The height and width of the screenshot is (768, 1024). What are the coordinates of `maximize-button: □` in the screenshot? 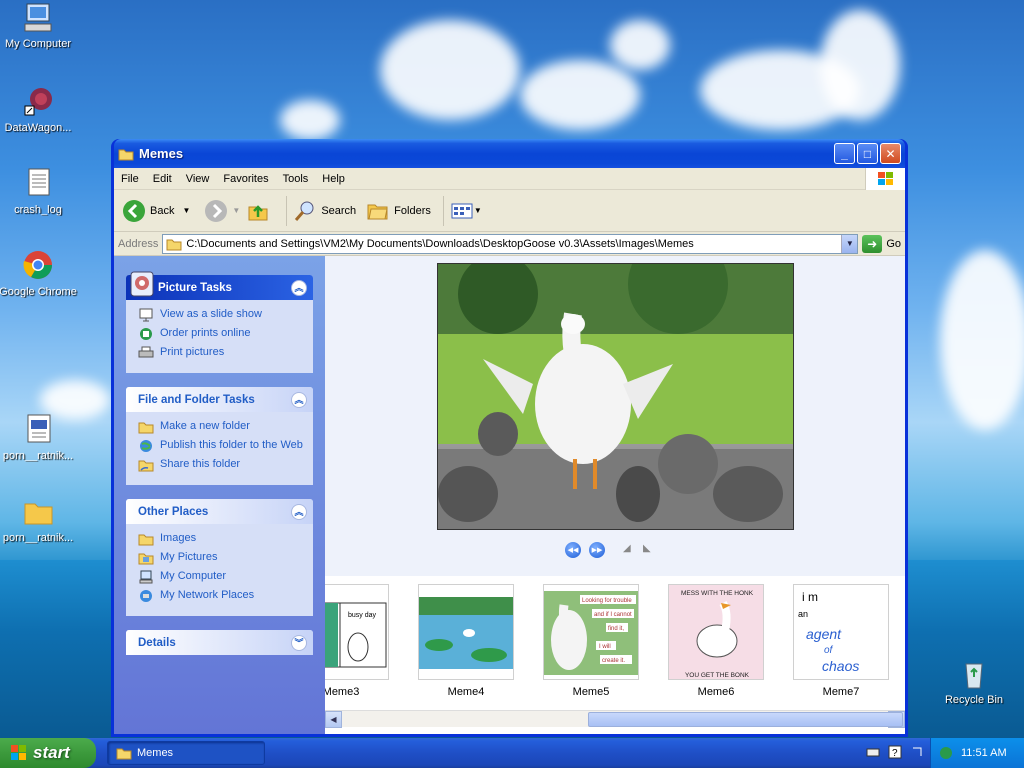 It's located at (867, 153).